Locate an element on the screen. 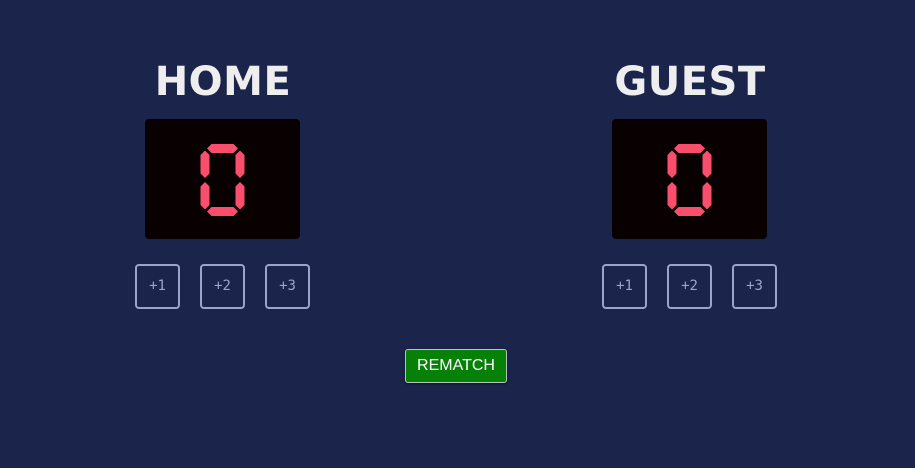 The height and width of the screenshot is (468, 915). guest-point-buttons: +1 +2 +3 is located at coordinates (690, 286).